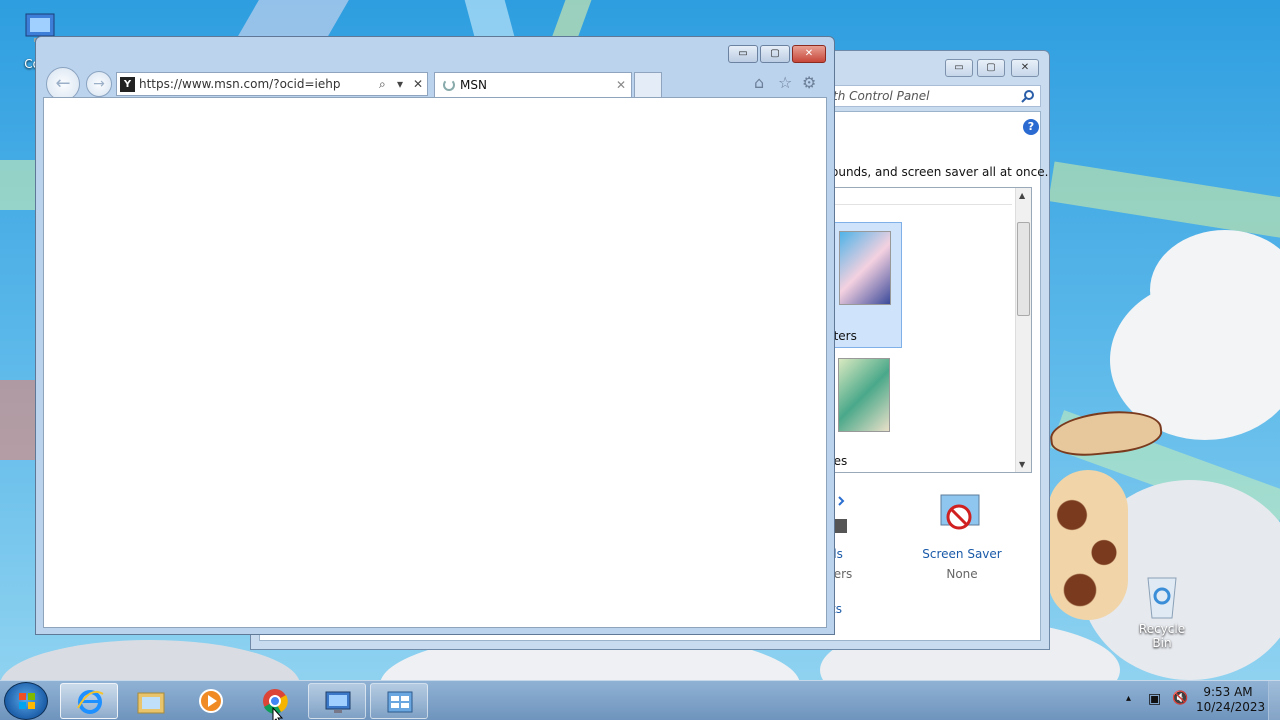 The image size is (1280, 720). I want to click on cp-minimize-button: ▭, so click(959, 68).